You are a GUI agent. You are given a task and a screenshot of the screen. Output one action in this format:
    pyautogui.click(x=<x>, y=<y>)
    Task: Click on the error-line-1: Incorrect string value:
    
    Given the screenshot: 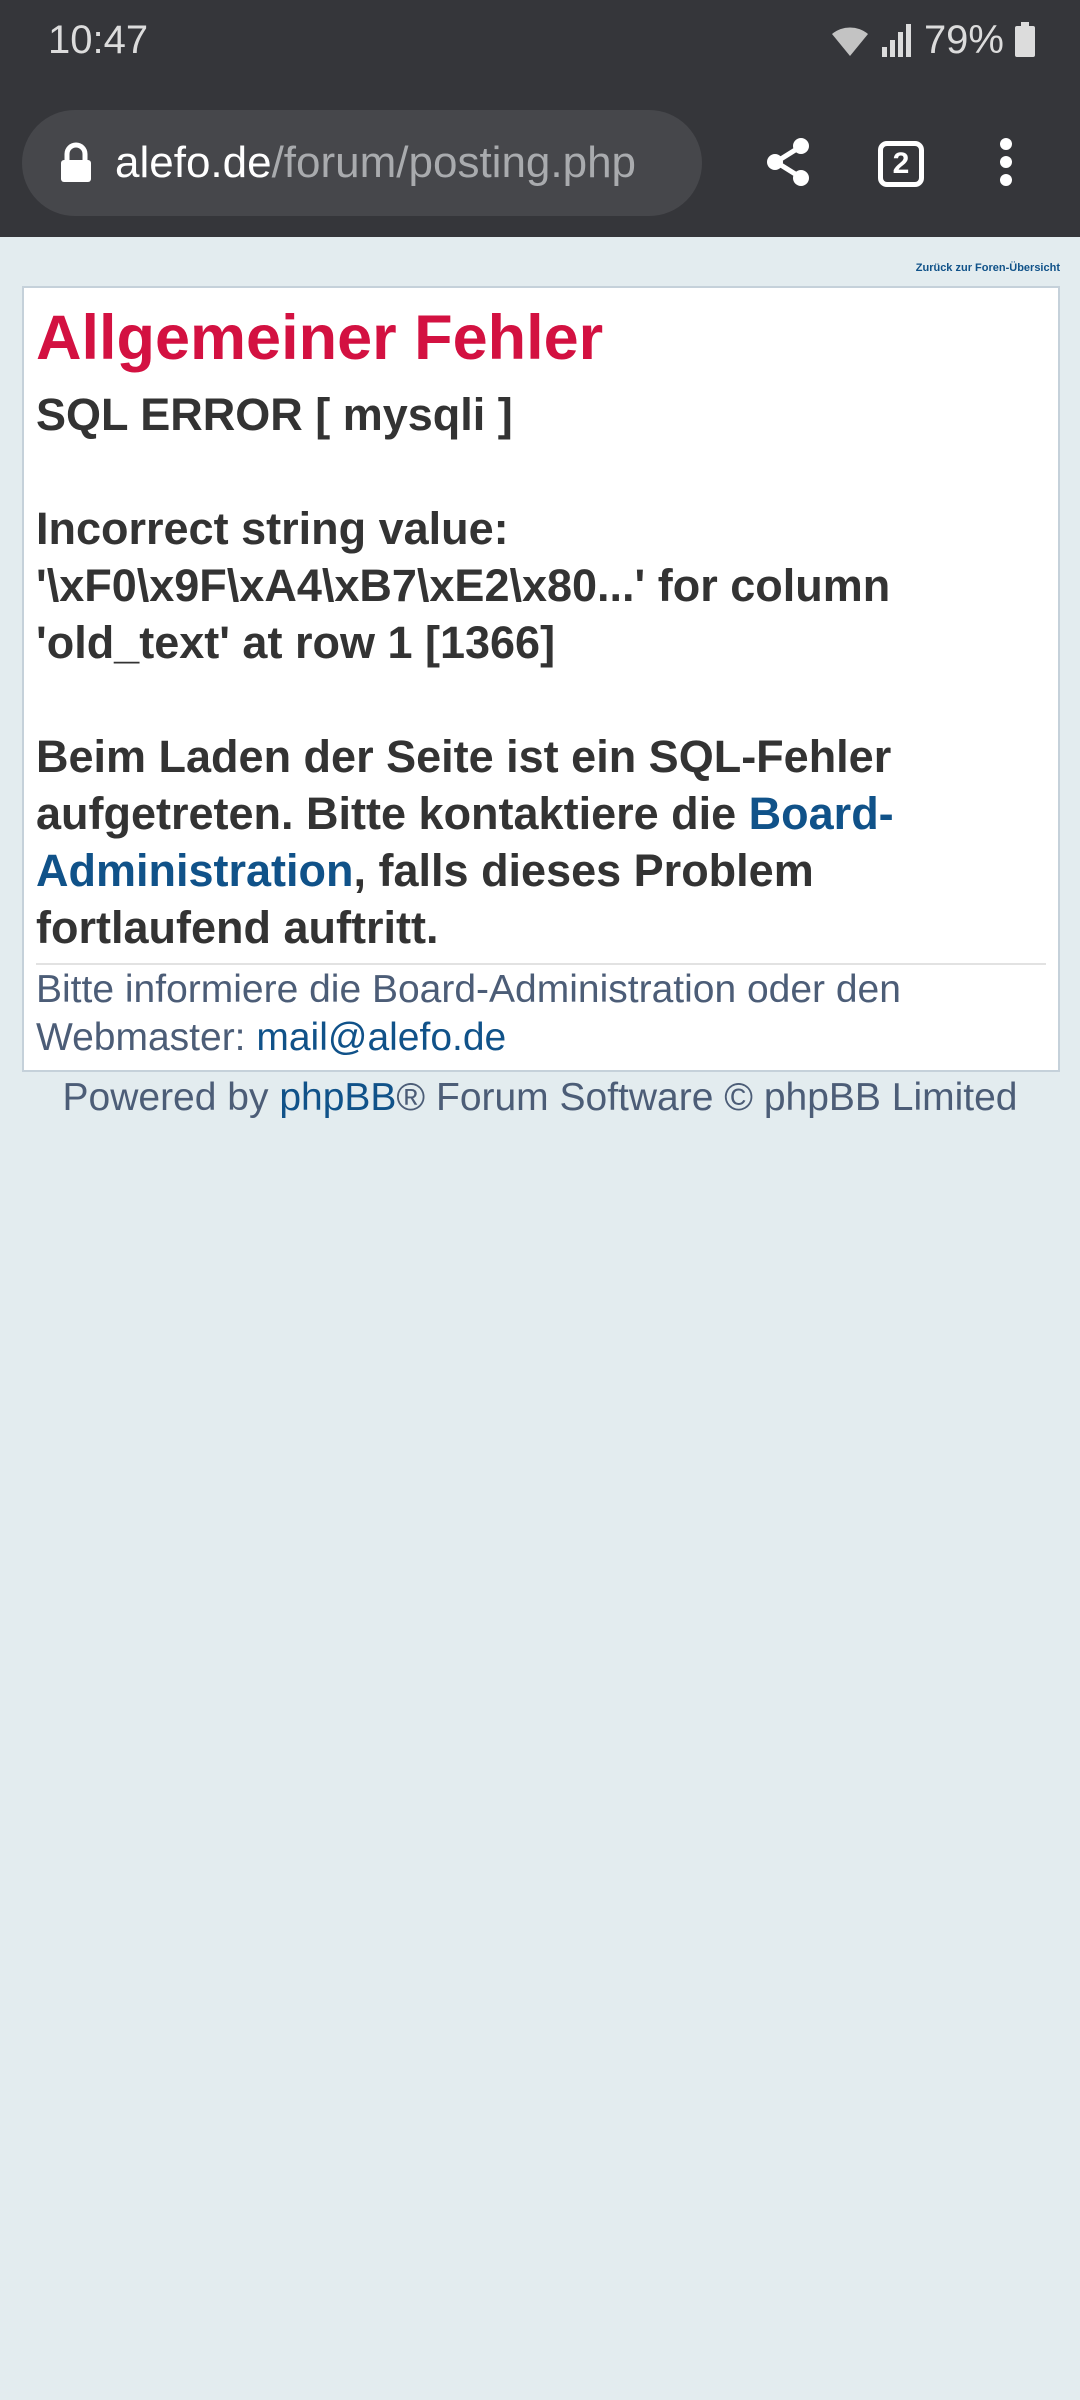 What is the action you would take?
    pyautogui.click(x=272, y=528)
    